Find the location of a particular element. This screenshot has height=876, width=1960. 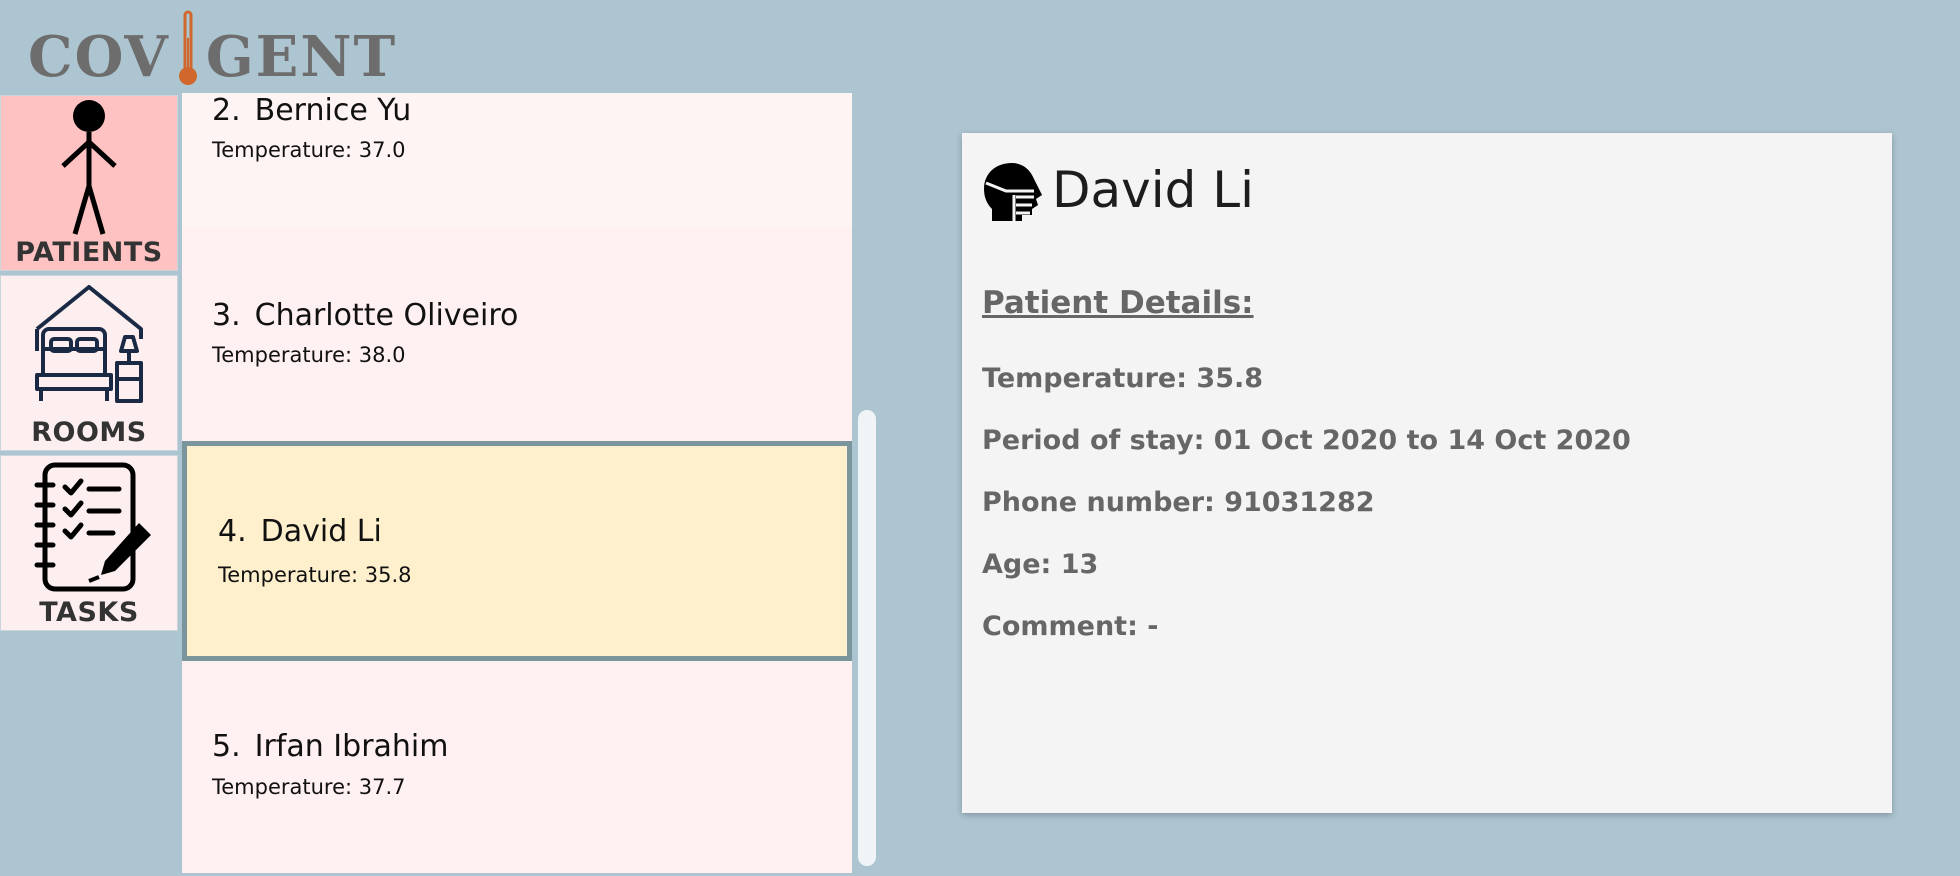

patient-index: 5. is located at coordinates (226, 746).